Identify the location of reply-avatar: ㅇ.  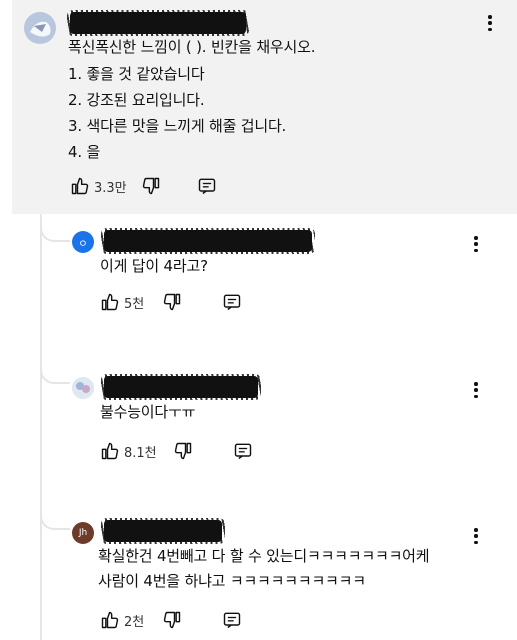
(83, 242).